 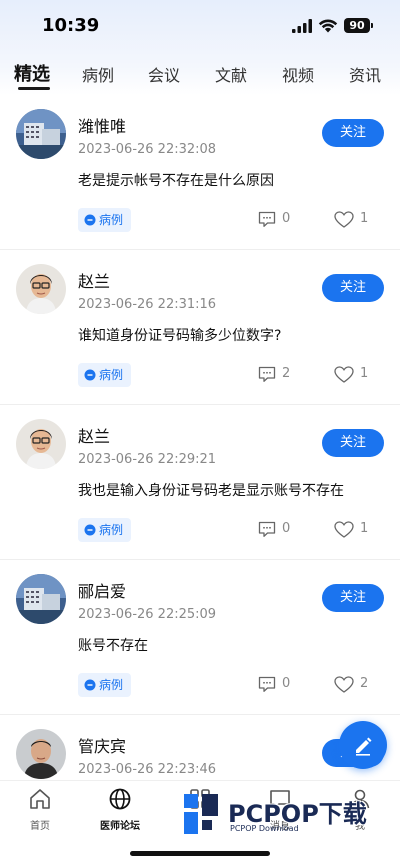 I want to click on post-timestamp: 2023-06-26 22:23:46, so click(x=147, y=769).